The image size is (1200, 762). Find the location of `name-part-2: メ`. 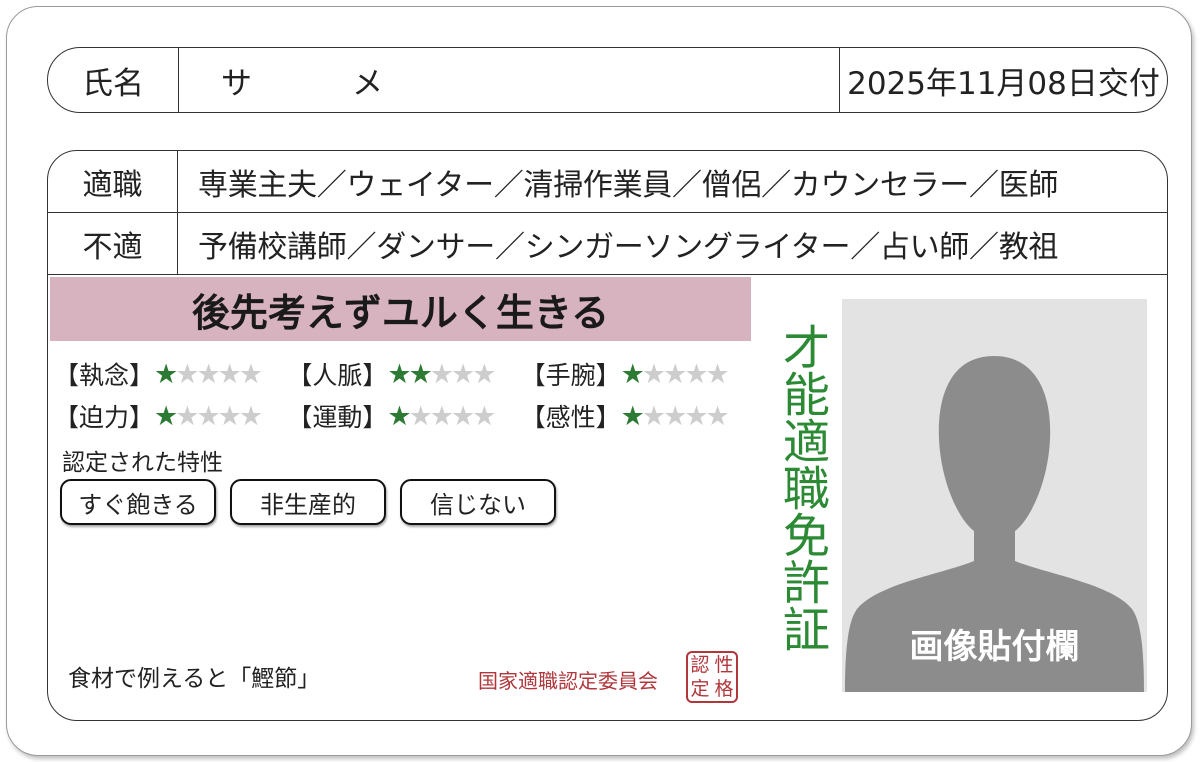

name-part-2: メ is located at coordinates (367, 83).